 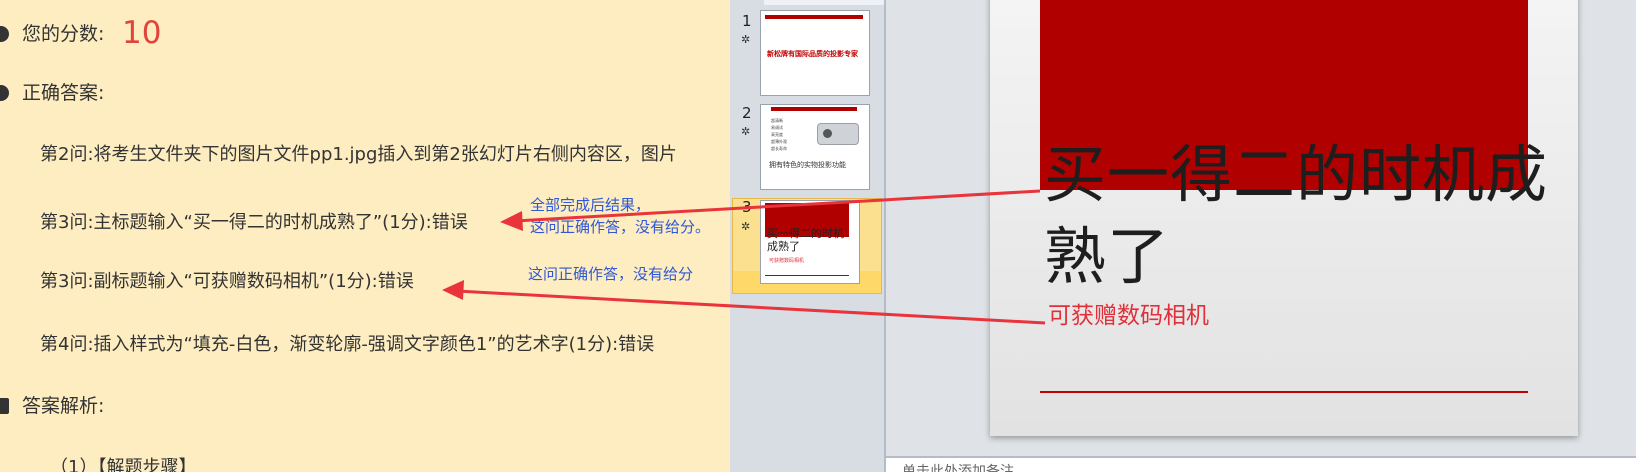 What do you see at coordinates (779, 148) in the screenshot?
I see `thumbnail-2-bullet: 超长寿命` at bounding box center [779, 148].